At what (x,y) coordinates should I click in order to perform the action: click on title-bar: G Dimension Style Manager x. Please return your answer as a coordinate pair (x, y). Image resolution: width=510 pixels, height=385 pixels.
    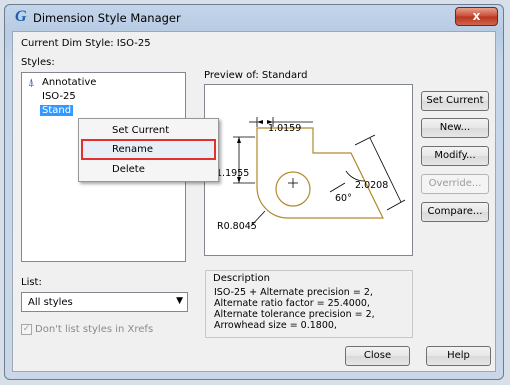
    Looking at the image, I should click on (255, 18).